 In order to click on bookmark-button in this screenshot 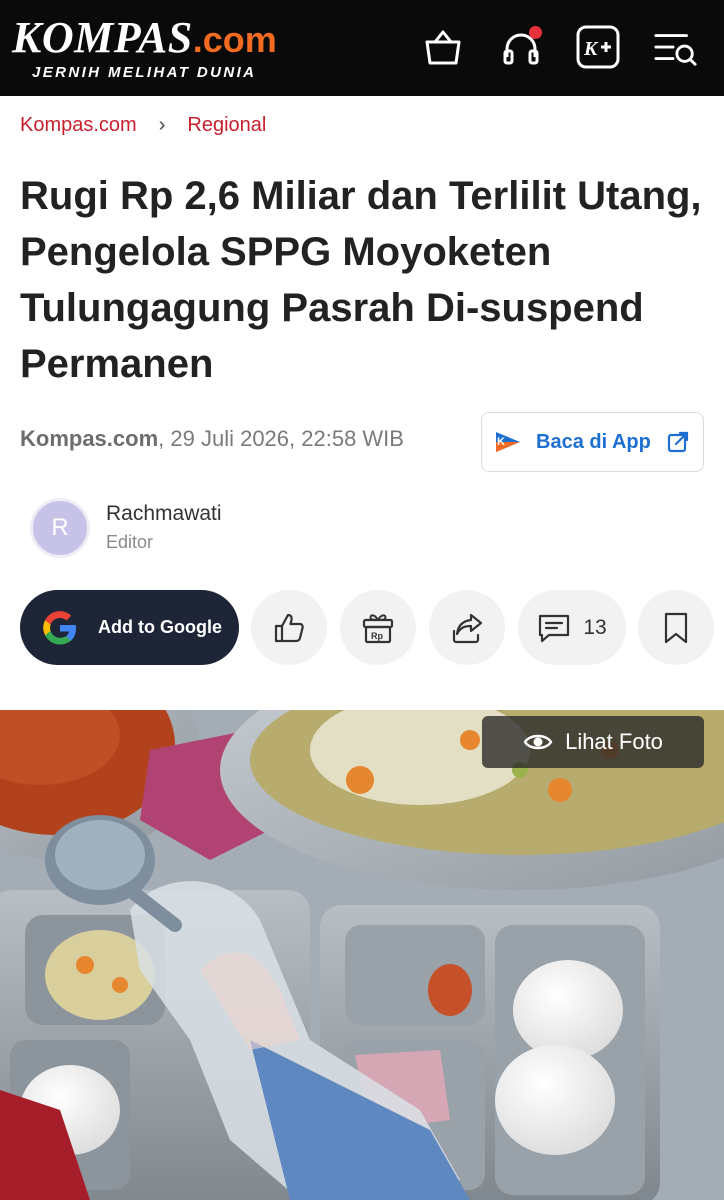, I will do `click(676, 627)`.